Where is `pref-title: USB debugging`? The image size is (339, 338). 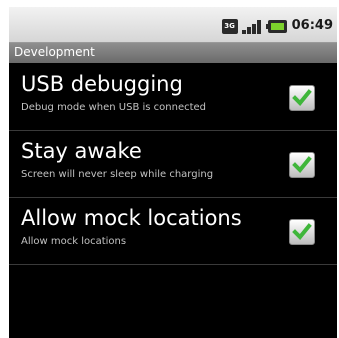
pref-title: USB debugging is located at coordinates (102, 84).